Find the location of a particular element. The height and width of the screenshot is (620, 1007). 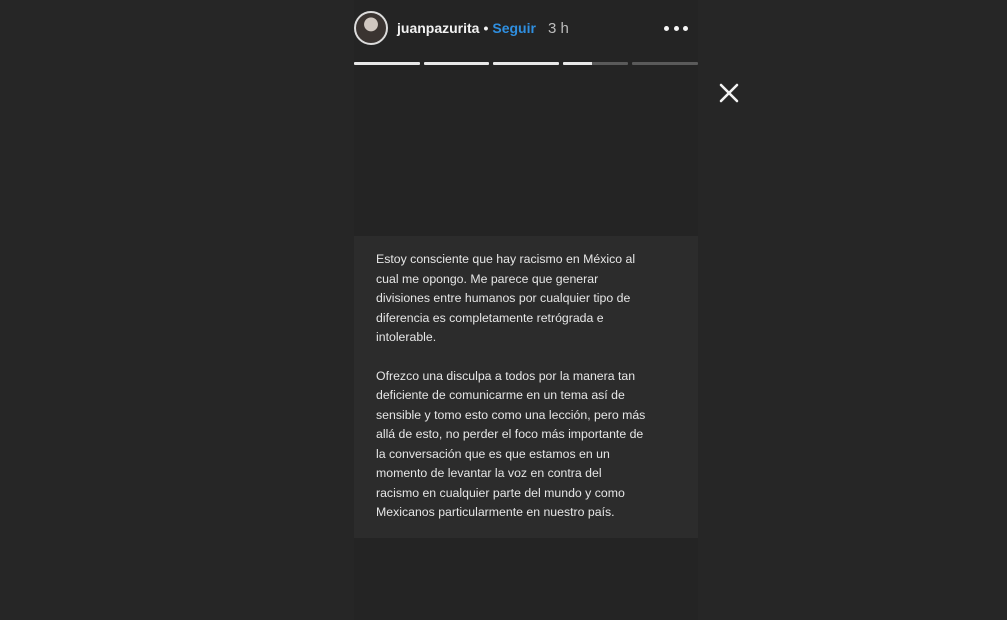

username: juanpazurita is located at coordinates (438, 28).